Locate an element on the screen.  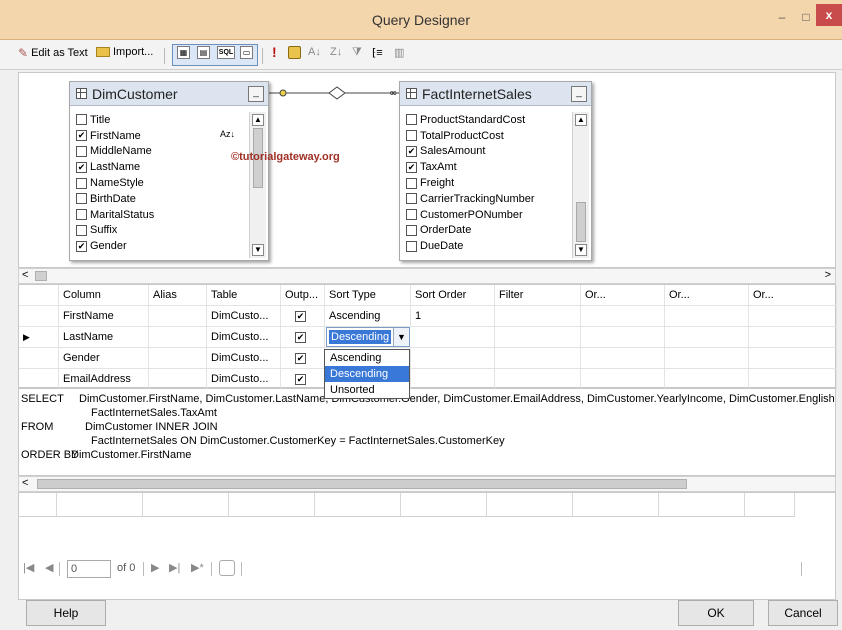
field-row: ProductStandardCost is located at coordinates (470, 120).